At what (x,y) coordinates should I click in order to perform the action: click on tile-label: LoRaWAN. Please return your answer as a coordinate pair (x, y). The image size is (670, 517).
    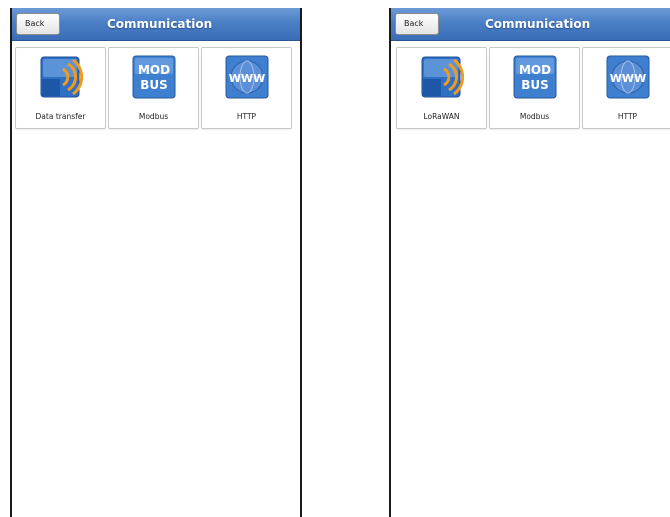
    Looking at the image, I should click on (441, 116).